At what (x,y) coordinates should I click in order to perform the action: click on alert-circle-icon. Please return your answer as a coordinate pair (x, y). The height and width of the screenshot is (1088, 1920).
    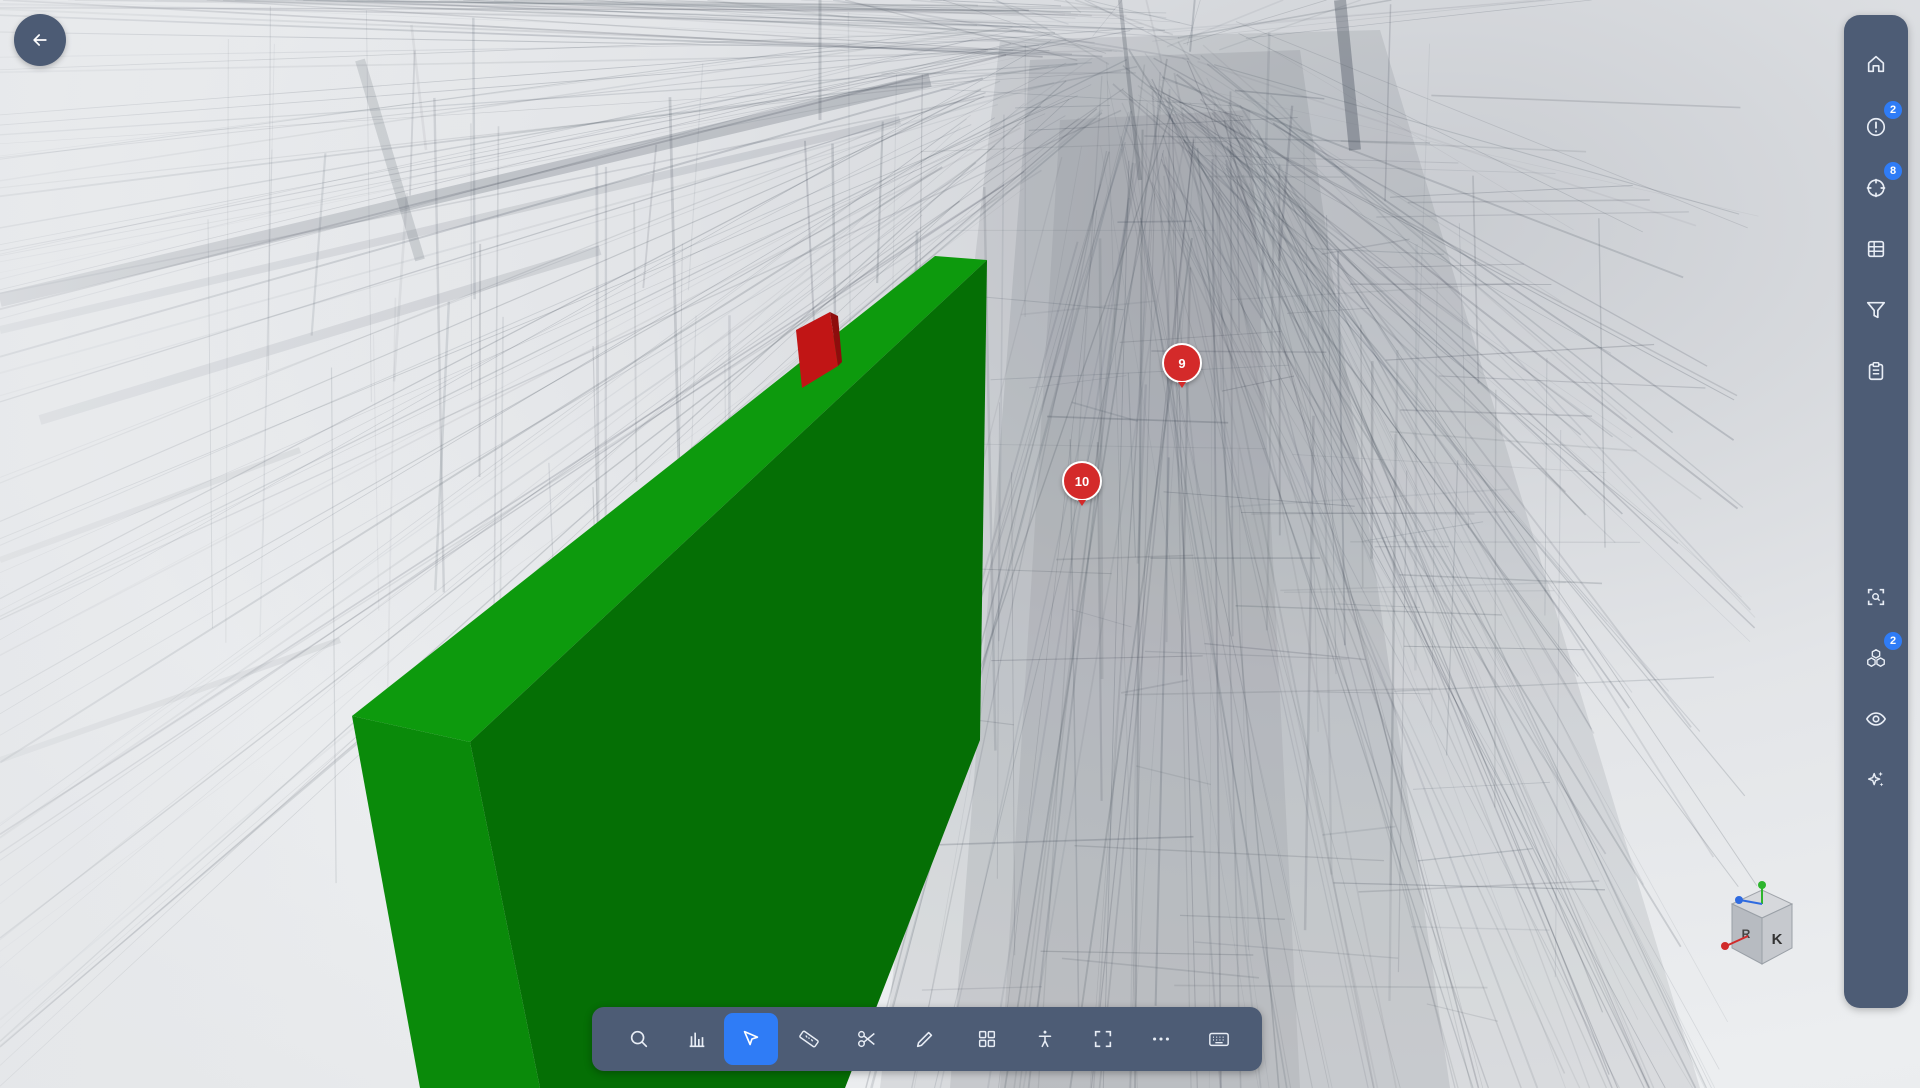
    Looking at the image, I should click on (1876, 127).